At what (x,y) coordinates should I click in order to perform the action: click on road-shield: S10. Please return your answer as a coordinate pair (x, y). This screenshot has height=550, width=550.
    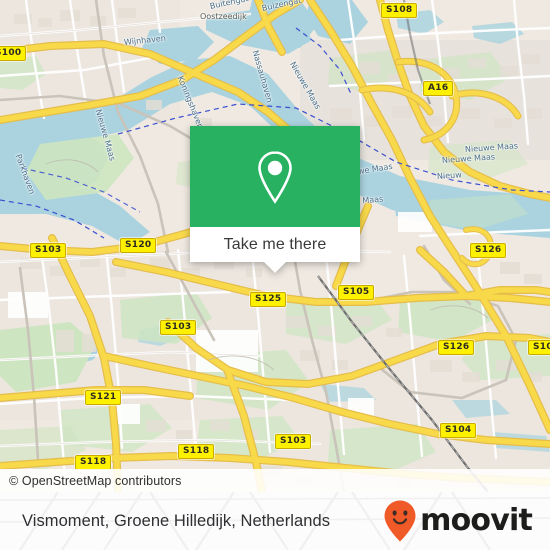
    Looking at the image, I should click on (539, 347).